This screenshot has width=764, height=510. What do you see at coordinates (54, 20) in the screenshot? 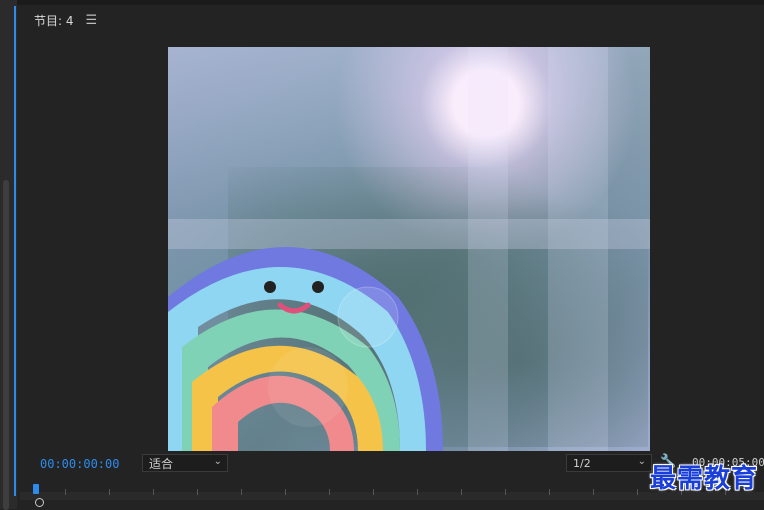
I see `panel-title: 节目: 4` at bounding box center [54, 20].